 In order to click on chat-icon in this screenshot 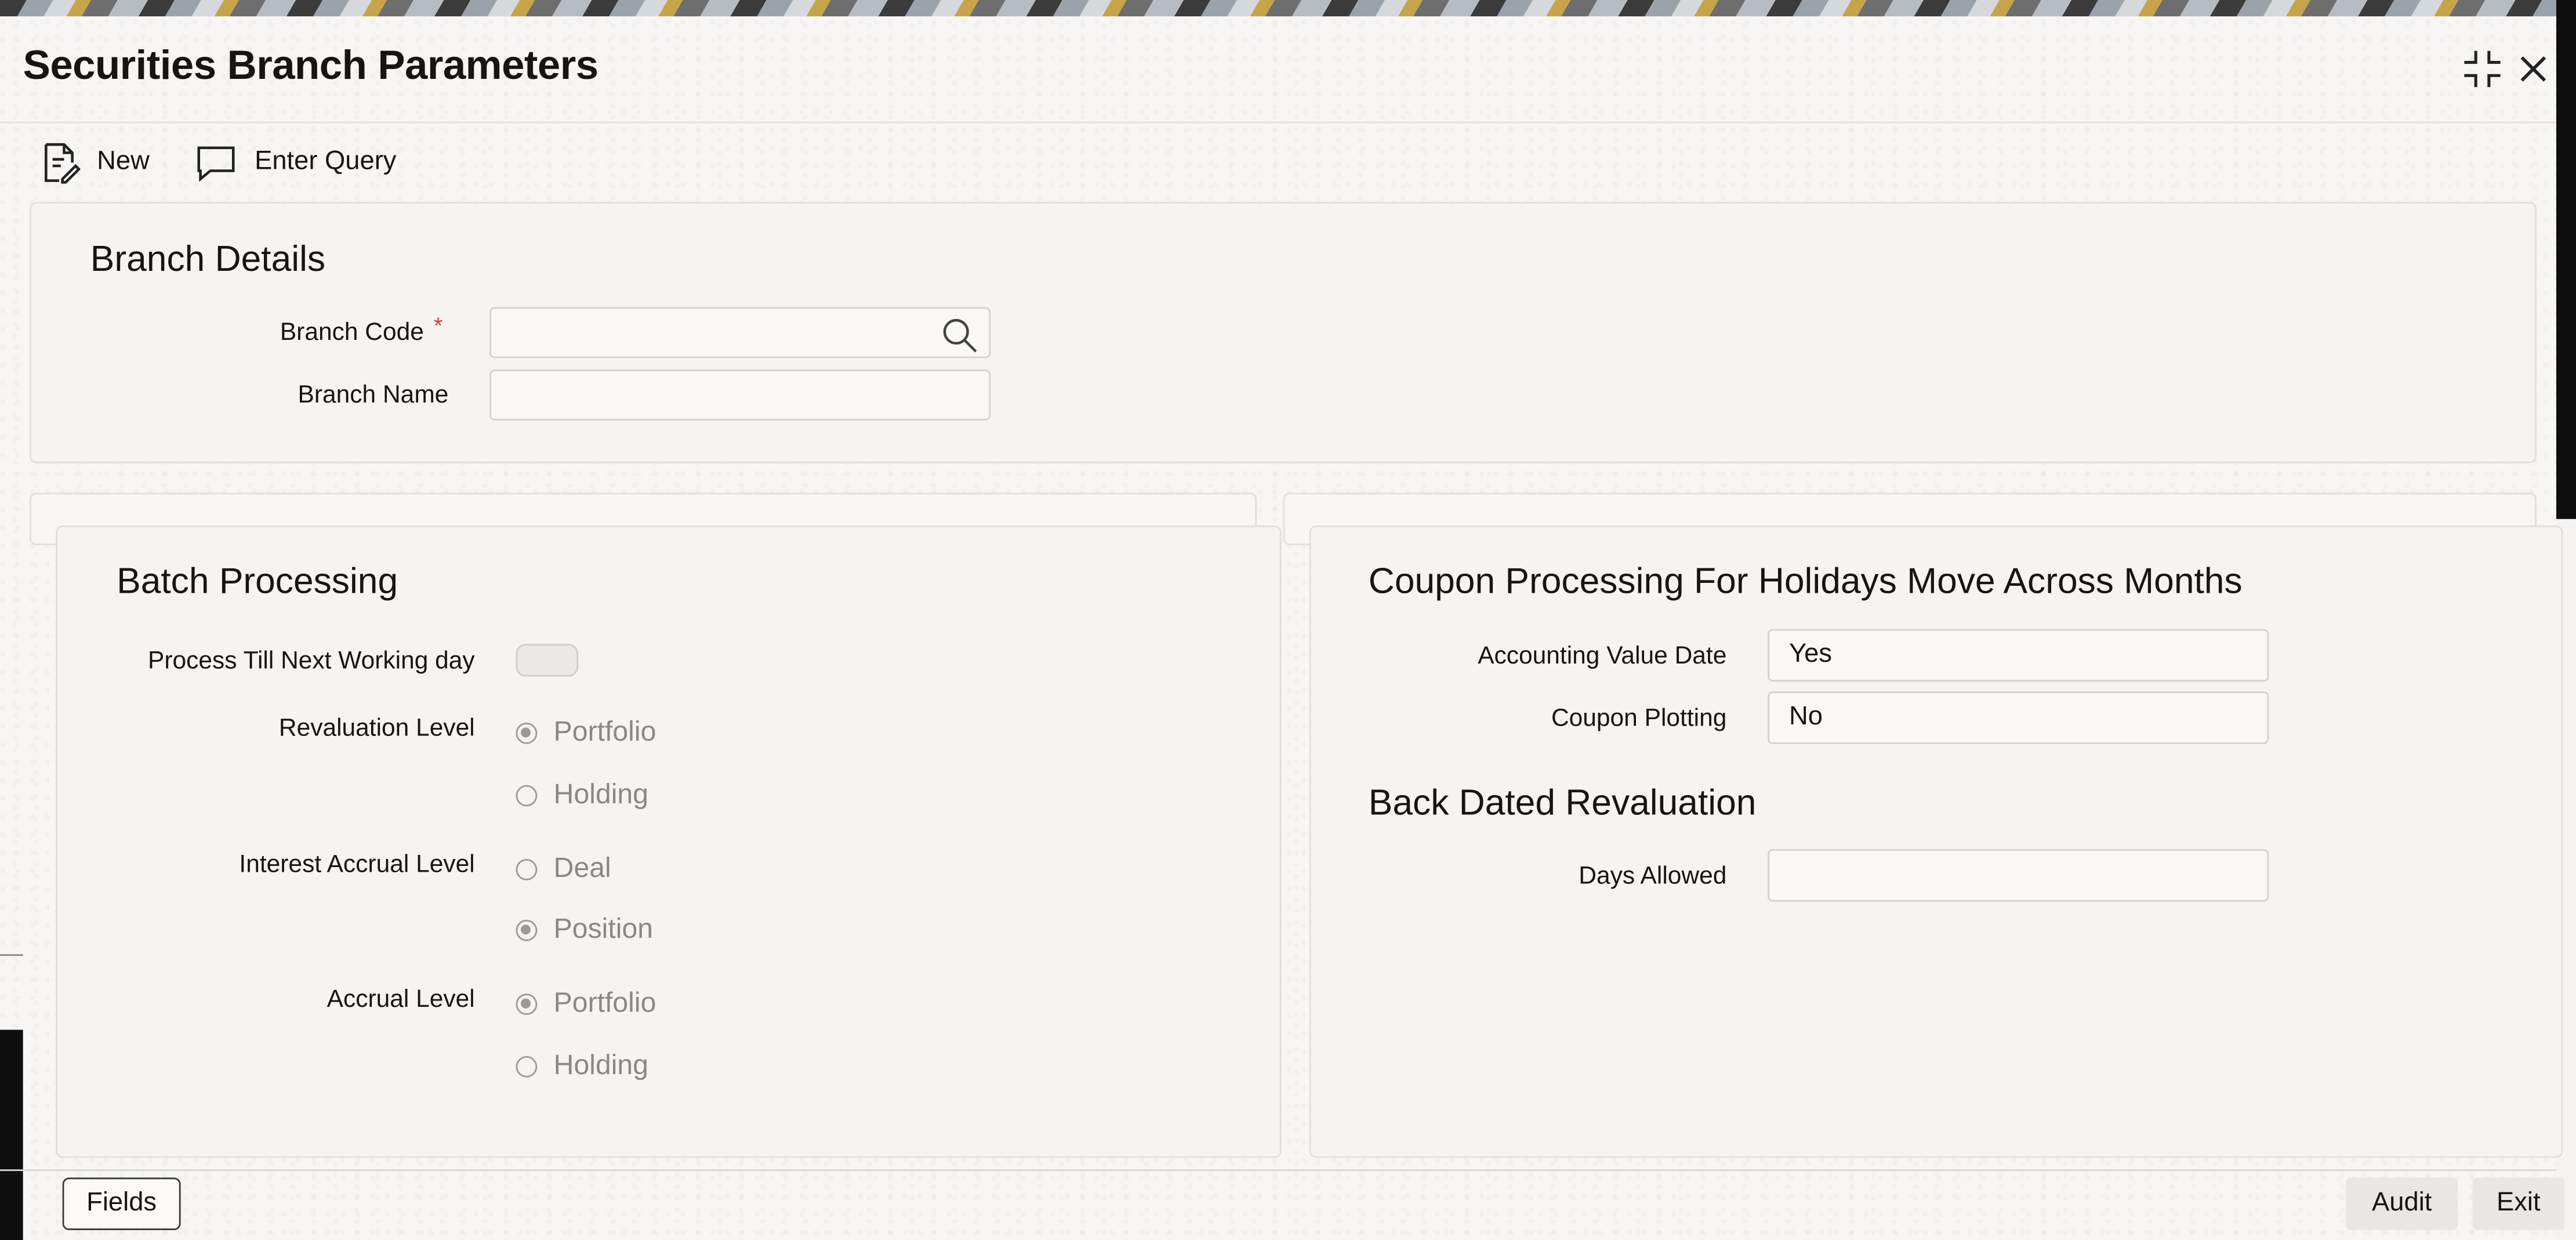, I will do `click(216, 164)`.